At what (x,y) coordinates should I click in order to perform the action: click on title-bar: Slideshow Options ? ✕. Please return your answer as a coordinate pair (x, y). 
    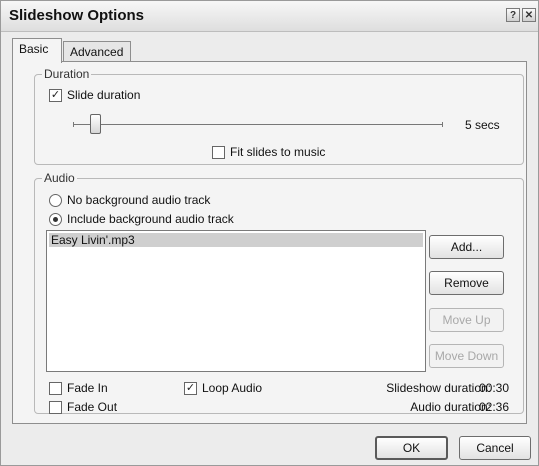
    Looking at the image, I should click on (269, 16).